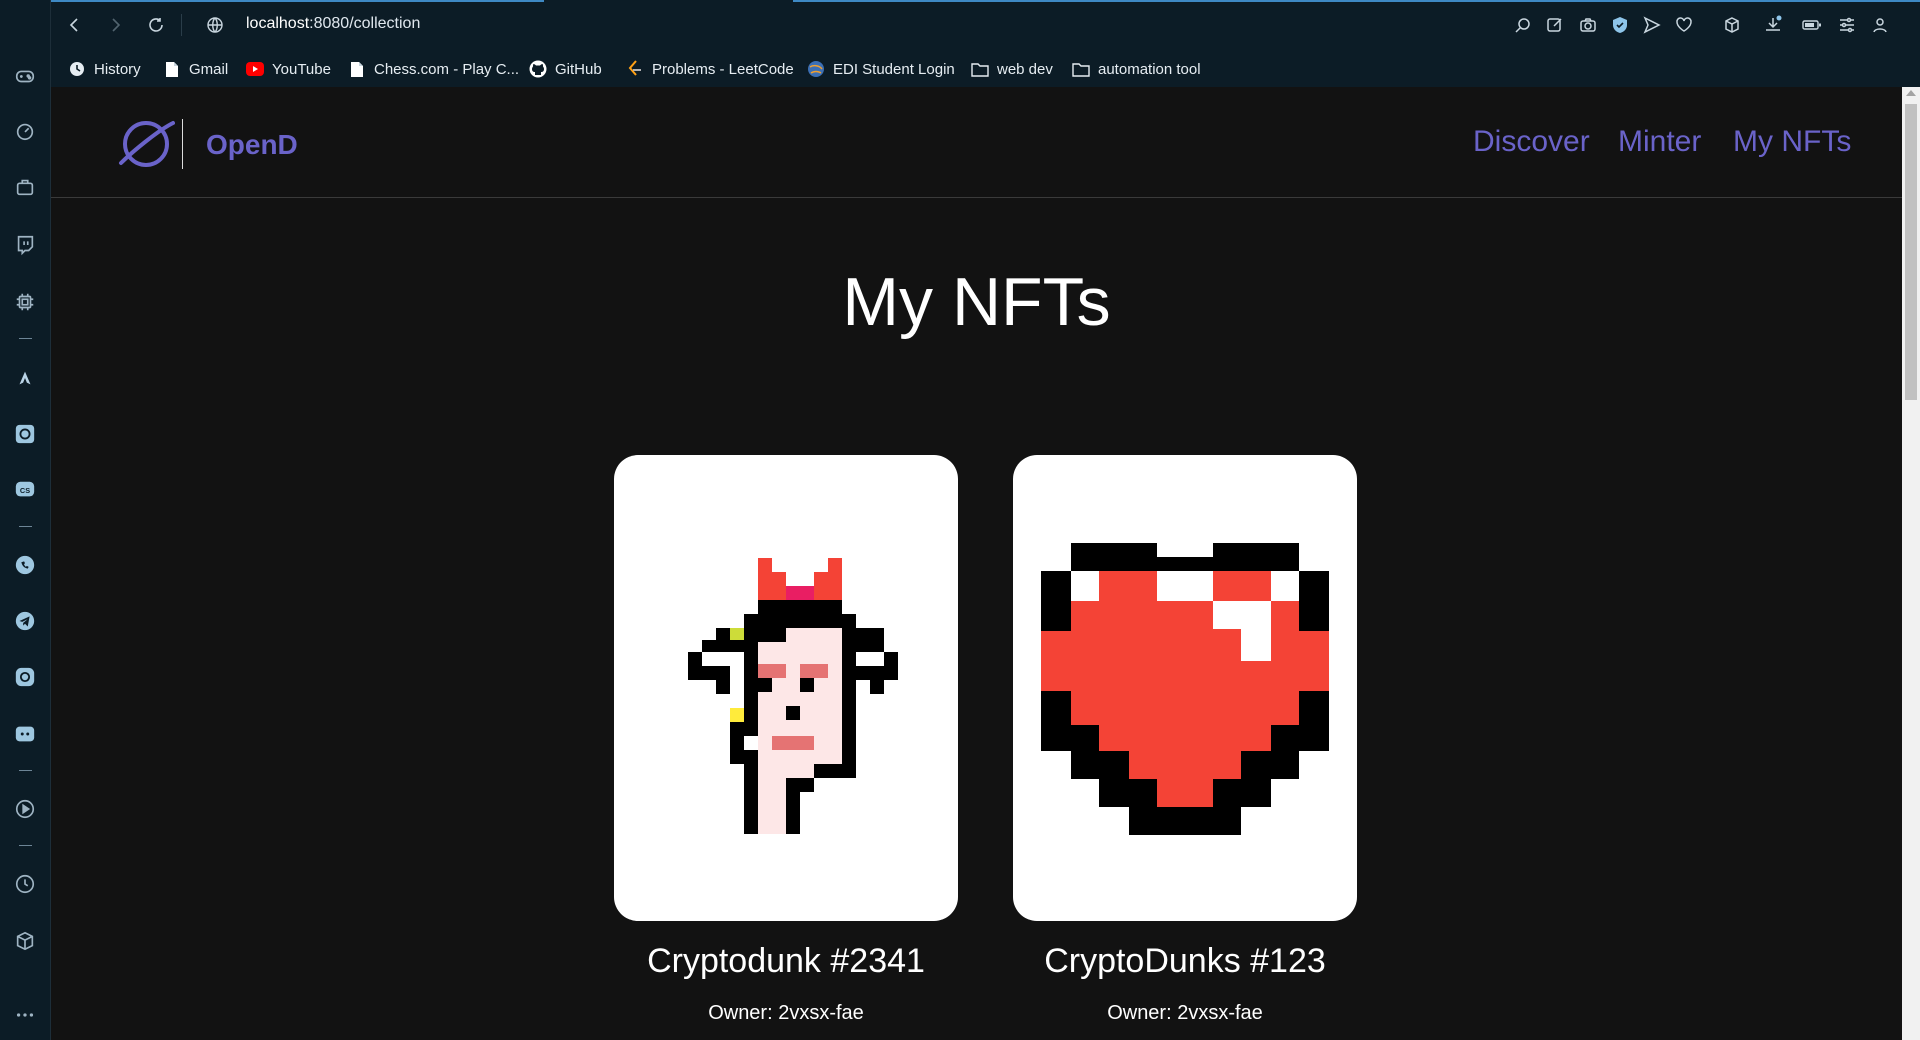  Describe the element at coordinates (1149, 69) in the screenshot. I see `bookmark-label: automation tool` at that location.